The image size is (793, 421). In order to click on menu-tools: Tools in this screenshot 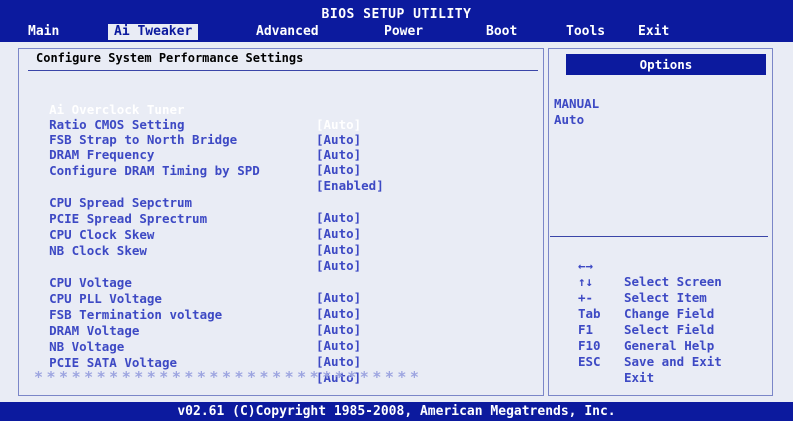, I will do `click(585, 32)`.